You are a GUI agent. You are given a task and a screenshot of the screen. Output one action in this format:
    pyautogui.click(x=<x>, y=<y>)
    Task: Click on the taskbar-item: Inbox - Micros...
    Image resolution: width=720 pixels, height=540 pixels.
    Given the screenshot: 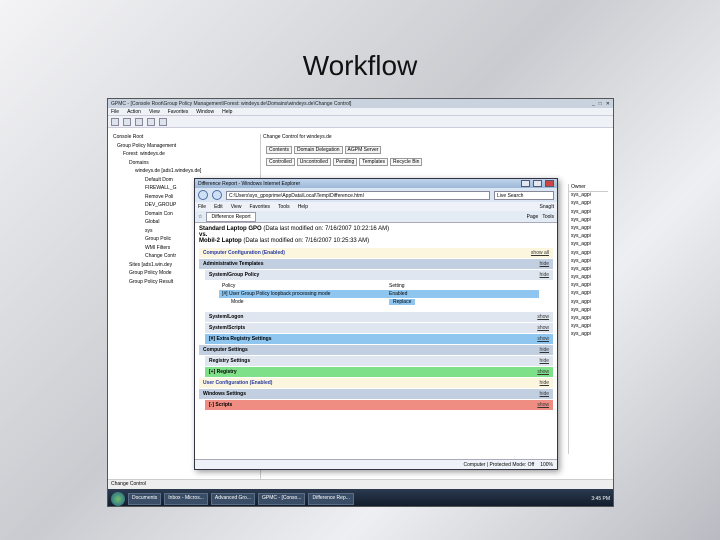 What is the action you would take?
    pyautogui.click(x=186, y=498)
    